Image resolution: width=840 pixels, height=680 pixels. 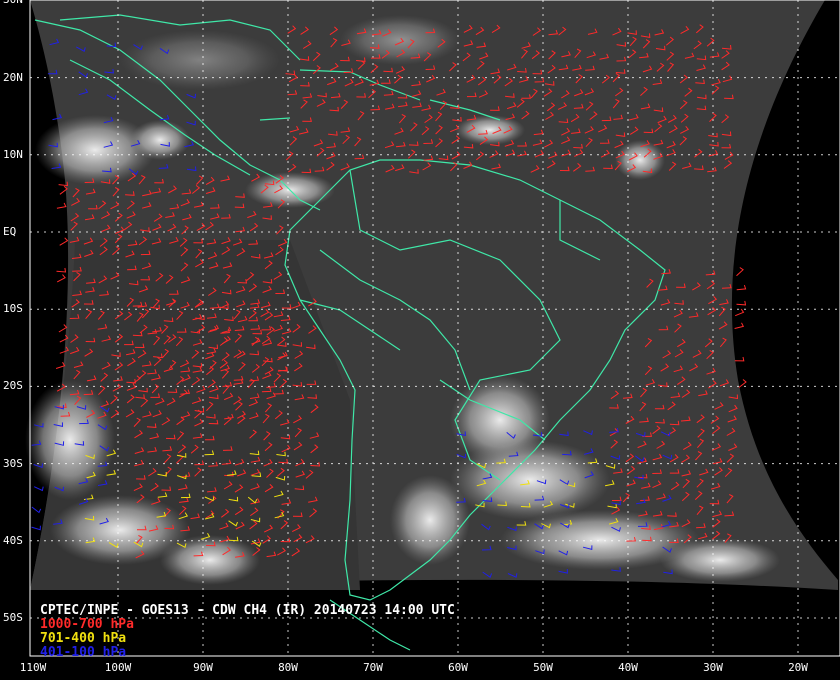 I want to click on lat-label: 10S, so click(x=13, y=309).